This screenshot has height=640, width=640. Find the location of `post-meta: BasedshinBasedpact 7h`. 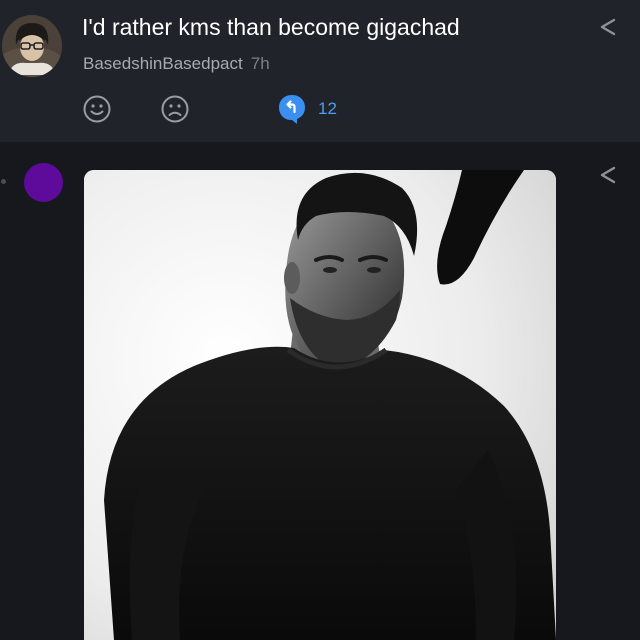

post-meta: BasedshinBasedpact 7h is located at coordinates (176, 64).